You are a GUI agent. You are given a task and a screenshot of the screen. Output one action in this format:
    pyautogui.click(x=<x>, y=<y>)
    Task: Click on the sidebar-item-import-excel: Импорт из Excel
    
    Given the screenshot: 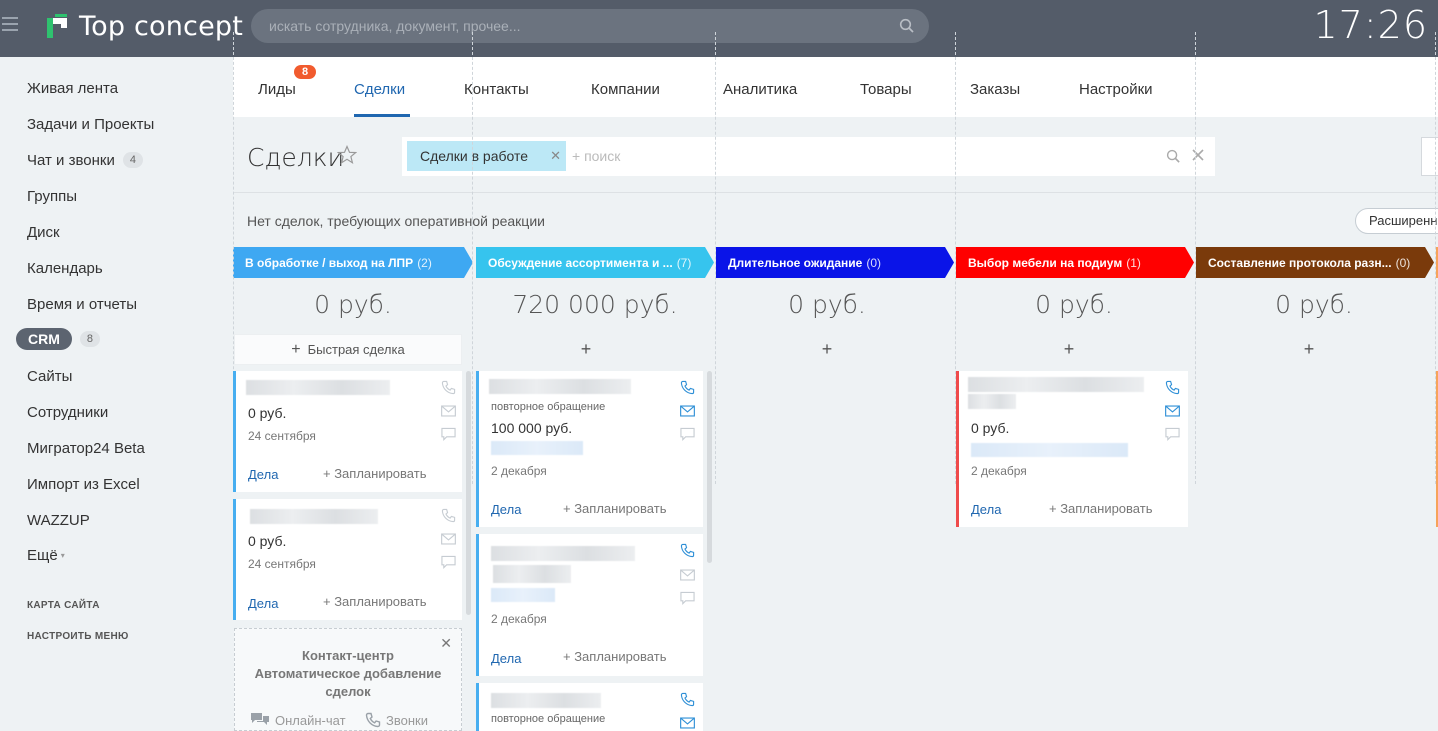 What is the action you would take?
    pyautogui.click(x=83, y=484)
    